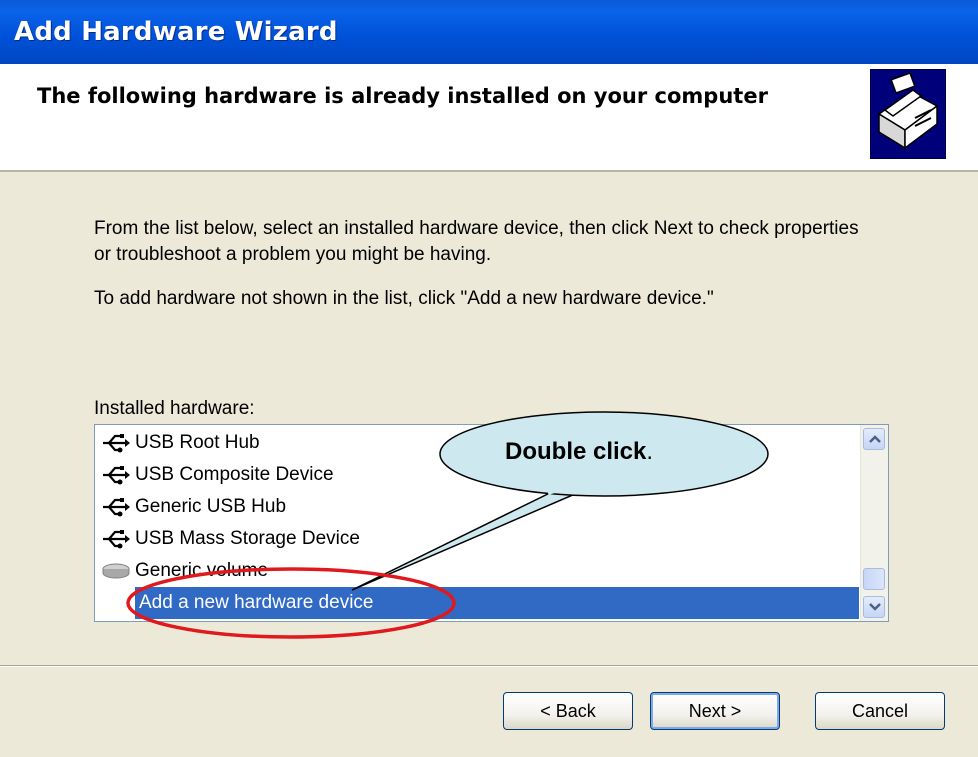  I want to click on scroll-up-button, so click(874, 439).